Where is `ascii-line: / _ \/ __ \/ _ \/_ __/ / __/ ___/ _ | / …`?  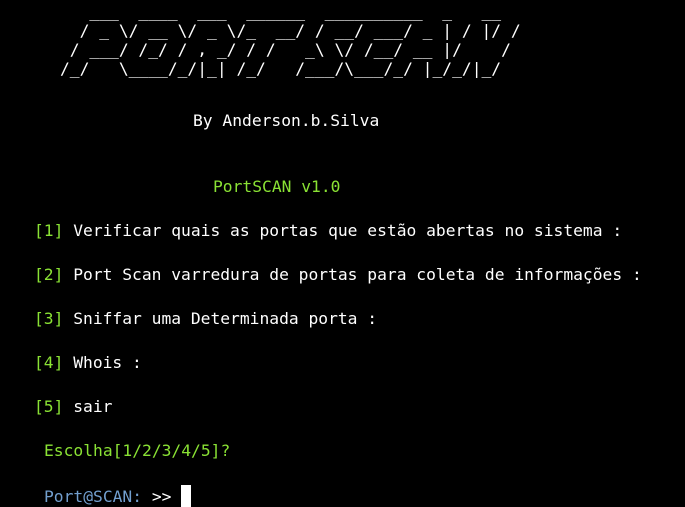
ascii-line: / _ \/ __ \/ _ \/_ __/ / __/ ___/ _ | / … is located at coordinates (300, 30).